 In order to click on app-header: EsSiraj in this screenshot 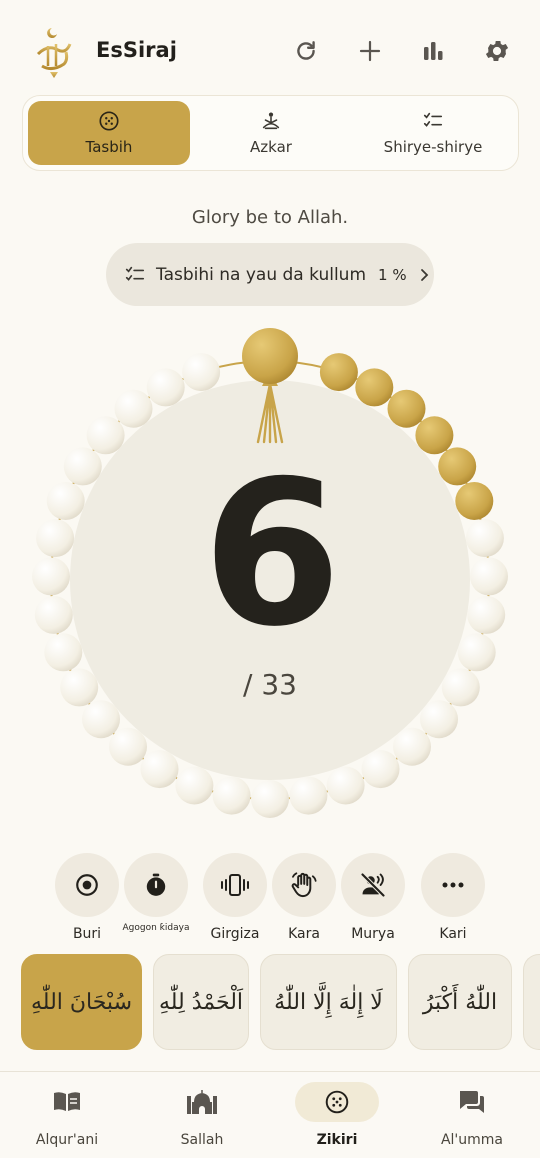, I will do `click(270, 50)`.